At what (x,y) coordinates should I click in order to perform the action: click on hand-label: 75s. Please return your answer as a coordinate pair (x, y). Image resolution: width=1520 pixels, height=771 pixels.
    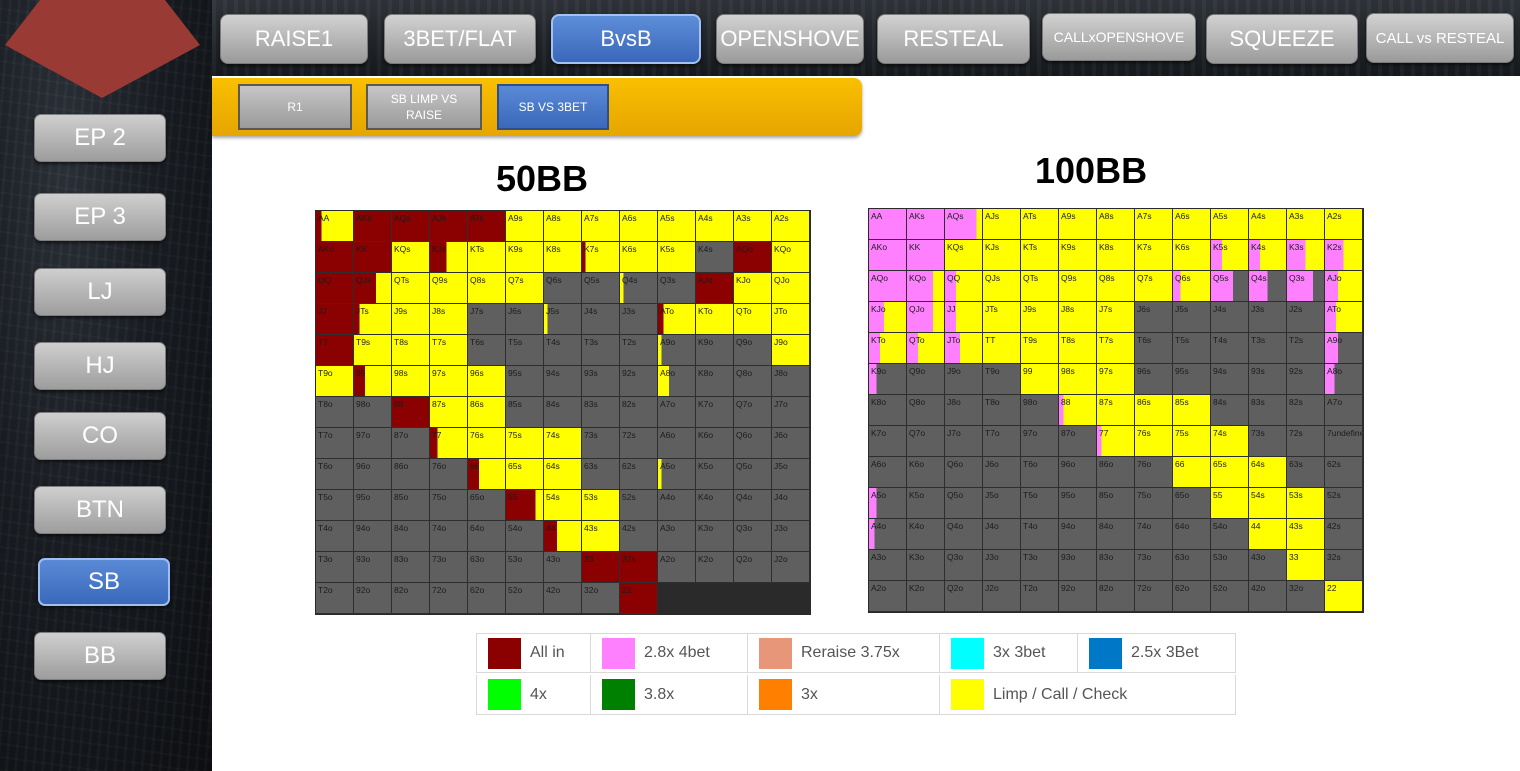
    Looking at the image, I should click on (1182, 433).